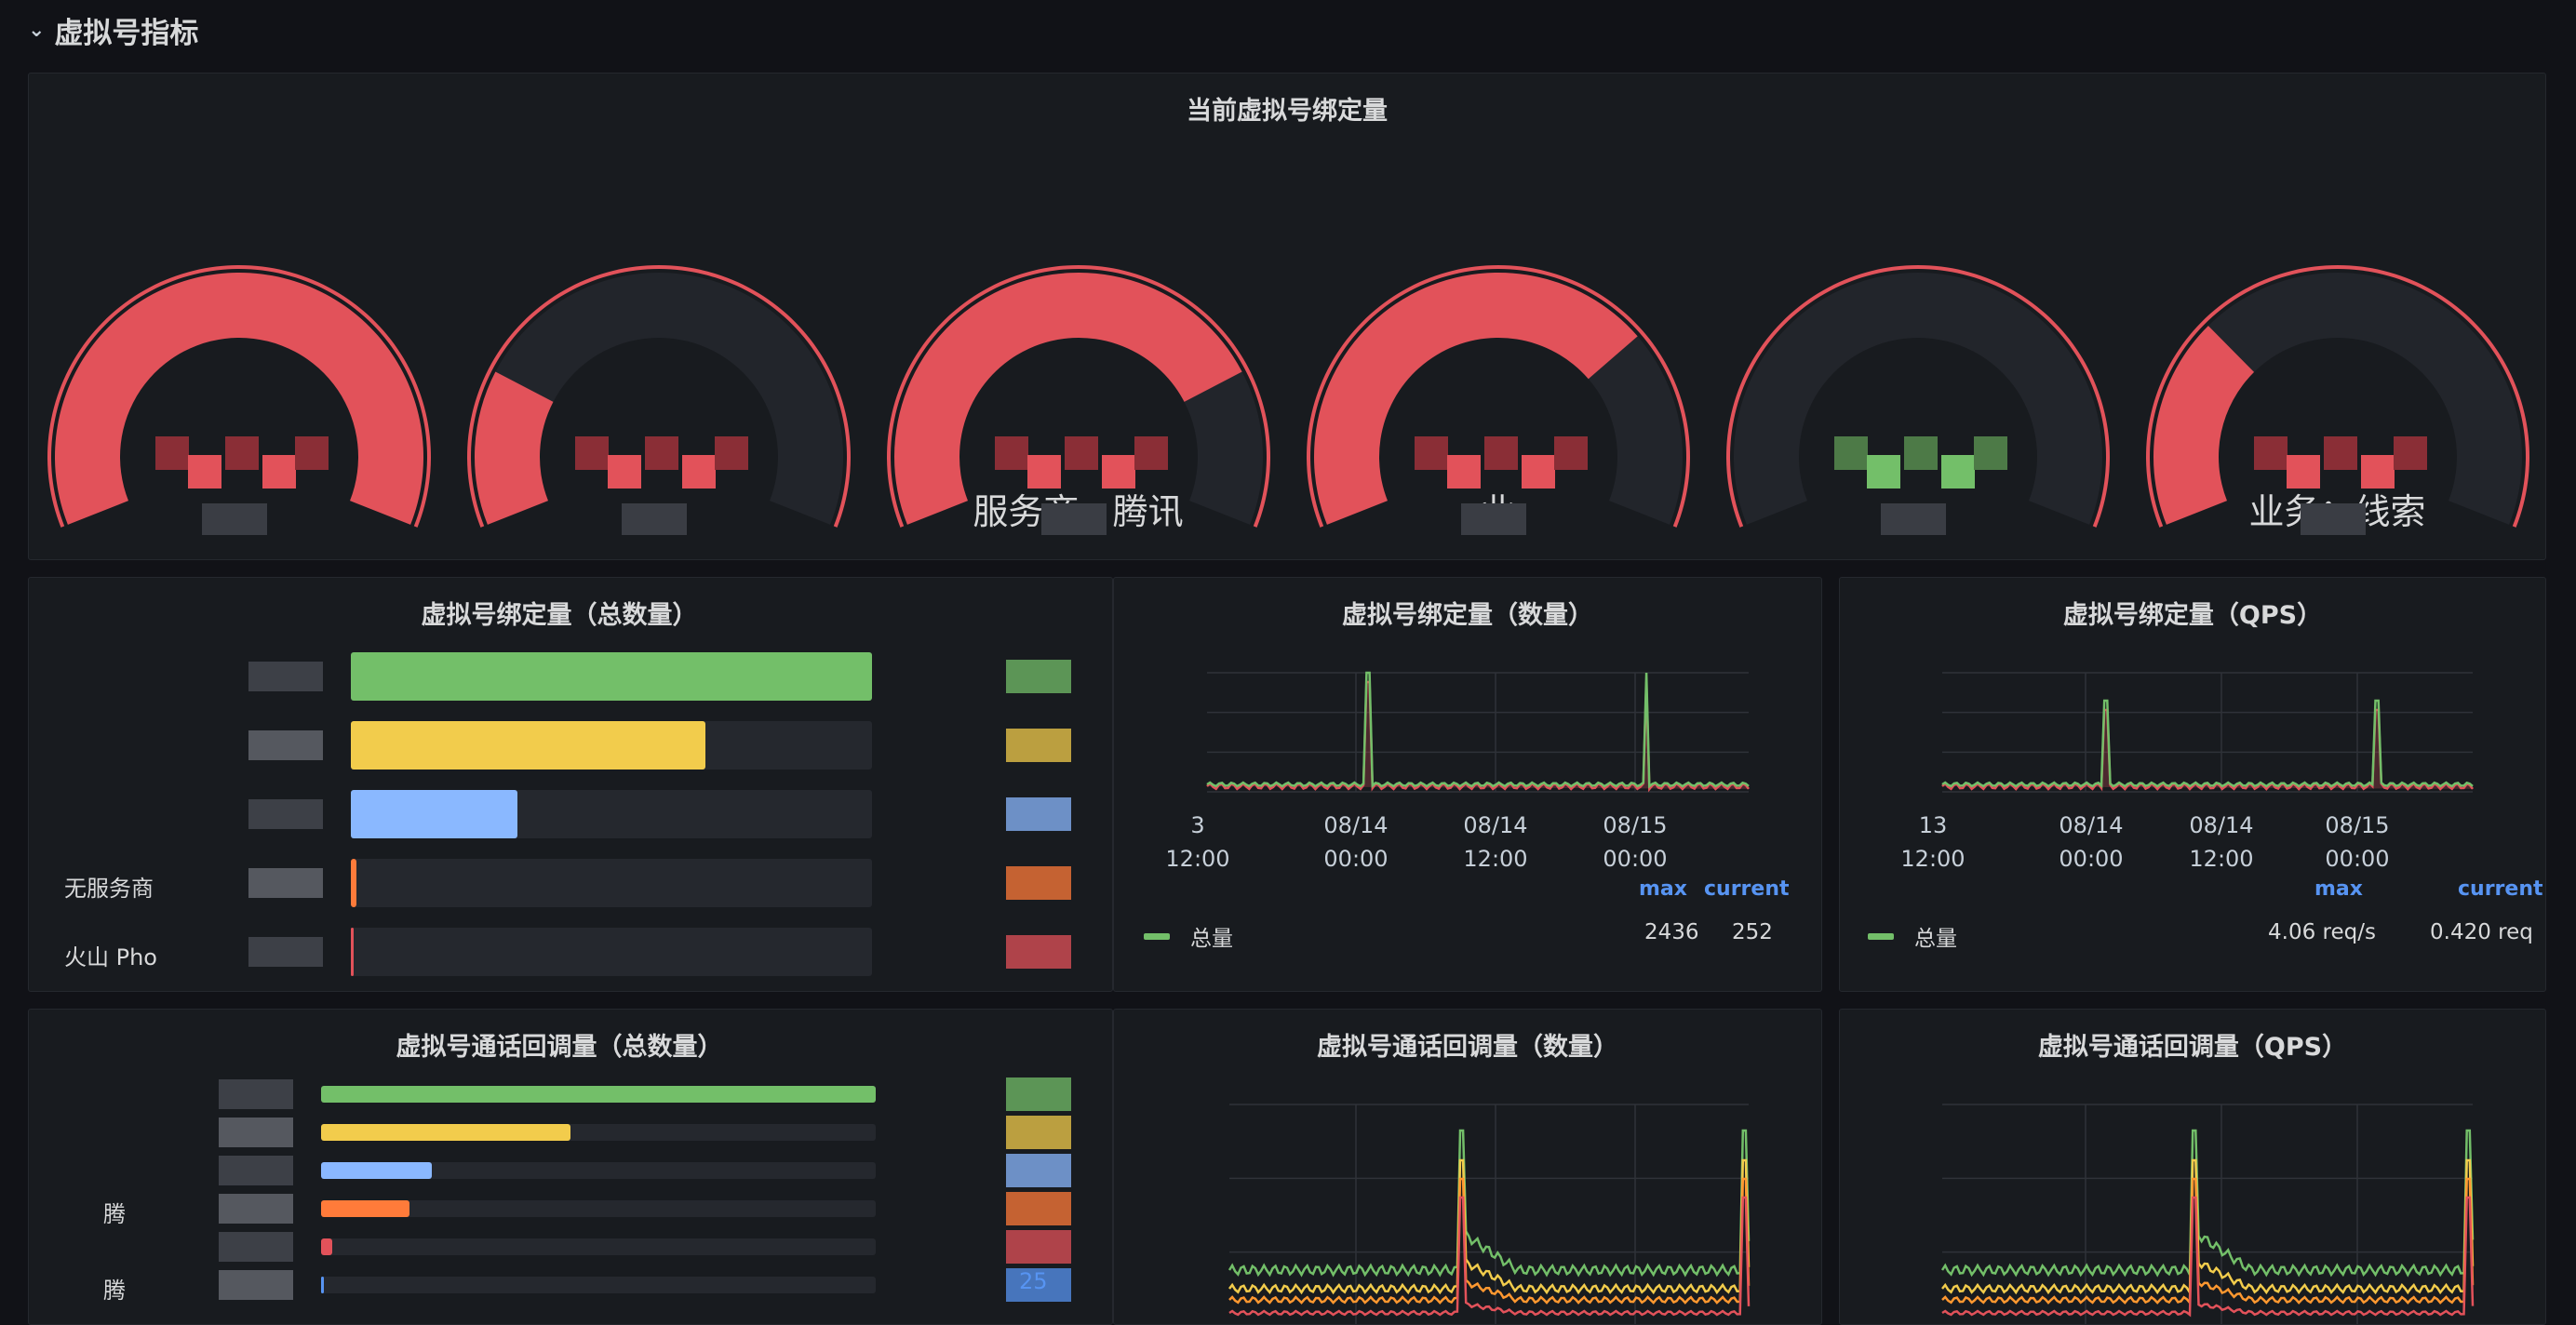 Image resolution: width=2576 pixels, height=1325 pixels. What do you see at coordinates (110, 957) in the screenshot?
I see `bar-label: 火山 Pho` at bounding box center [110, 957].